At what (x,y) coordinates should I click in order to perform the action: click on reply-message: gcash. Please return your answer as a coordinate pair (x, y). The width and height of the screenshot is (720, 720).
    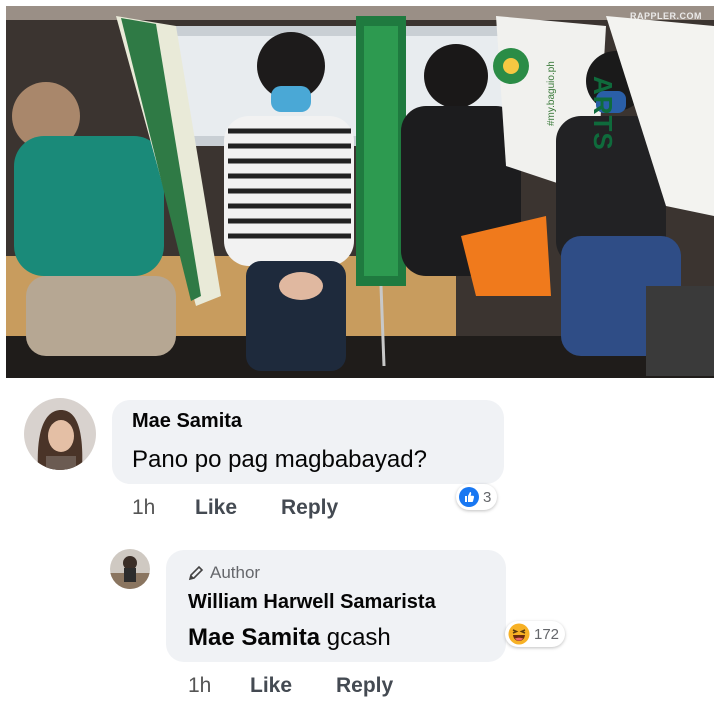
    Looking at the image, I should click on (358, 637).